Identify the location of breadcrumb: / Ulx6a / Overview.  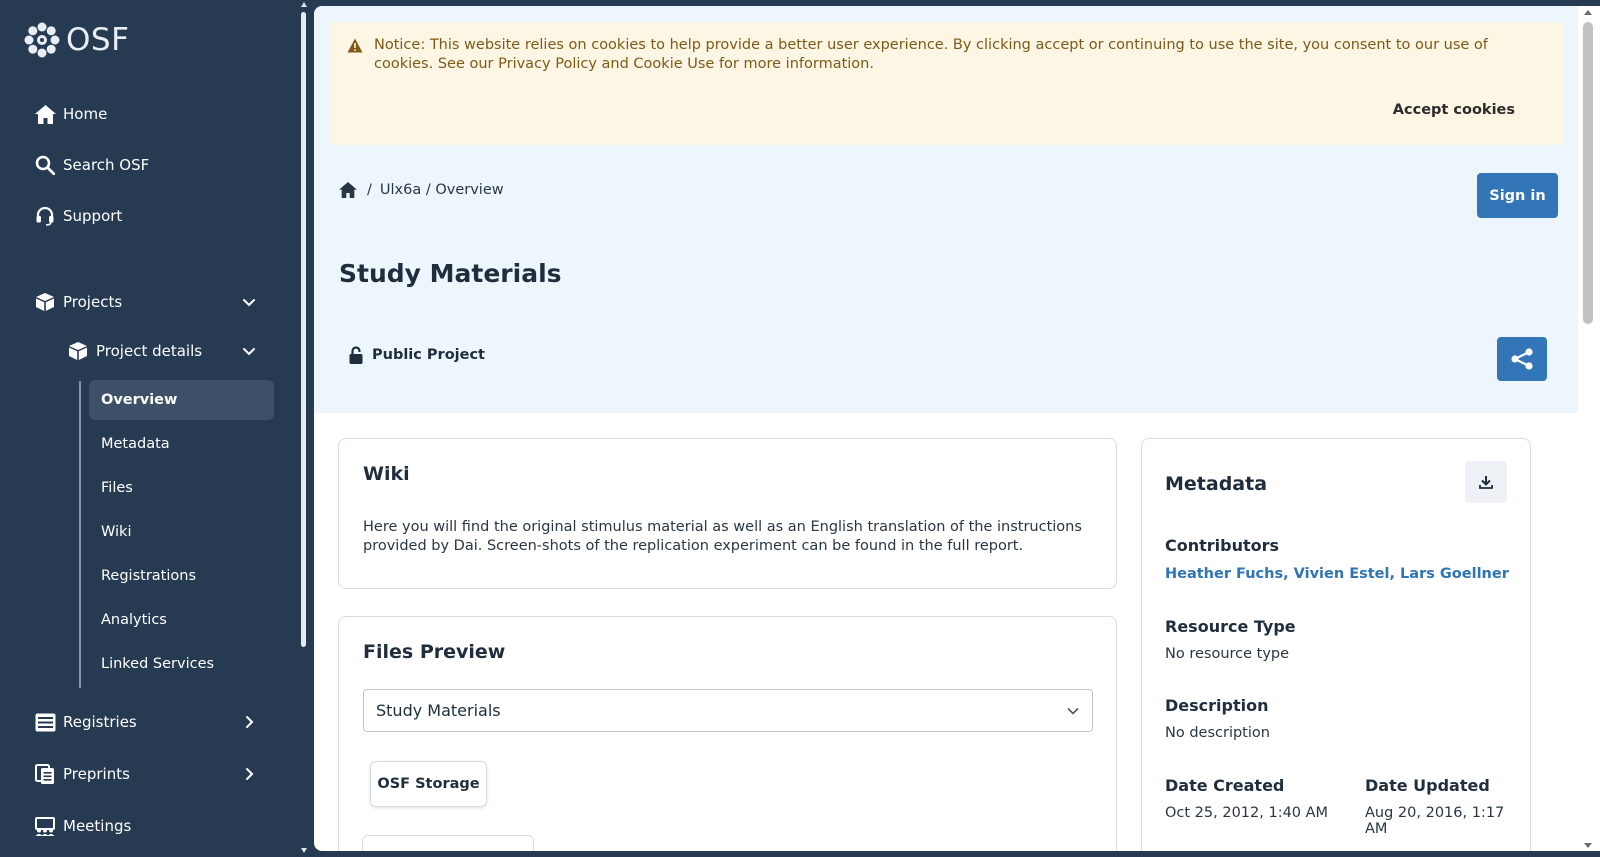
(421, 190).